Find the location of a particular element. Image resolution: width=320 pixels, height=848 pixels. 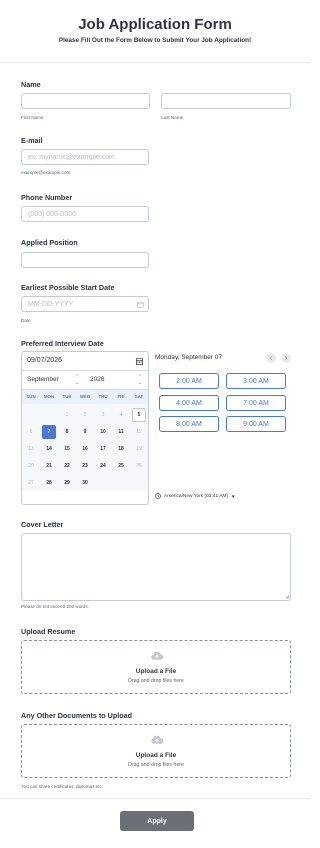

calendar-day-number: 10 is located at coordinates (103, 431).